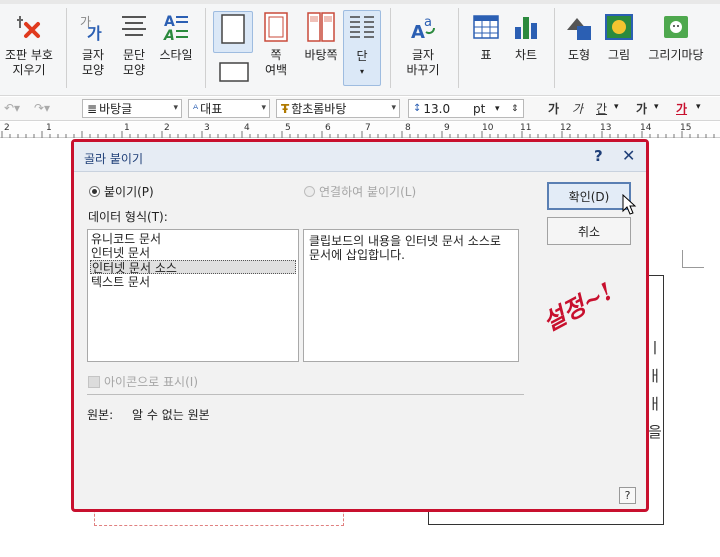 Image resolution: width=720 pixels, height=557 pixels. I want to click on font-size-combo: ↕ 13.0 pt ▾ ⇕, so click(466, 108).